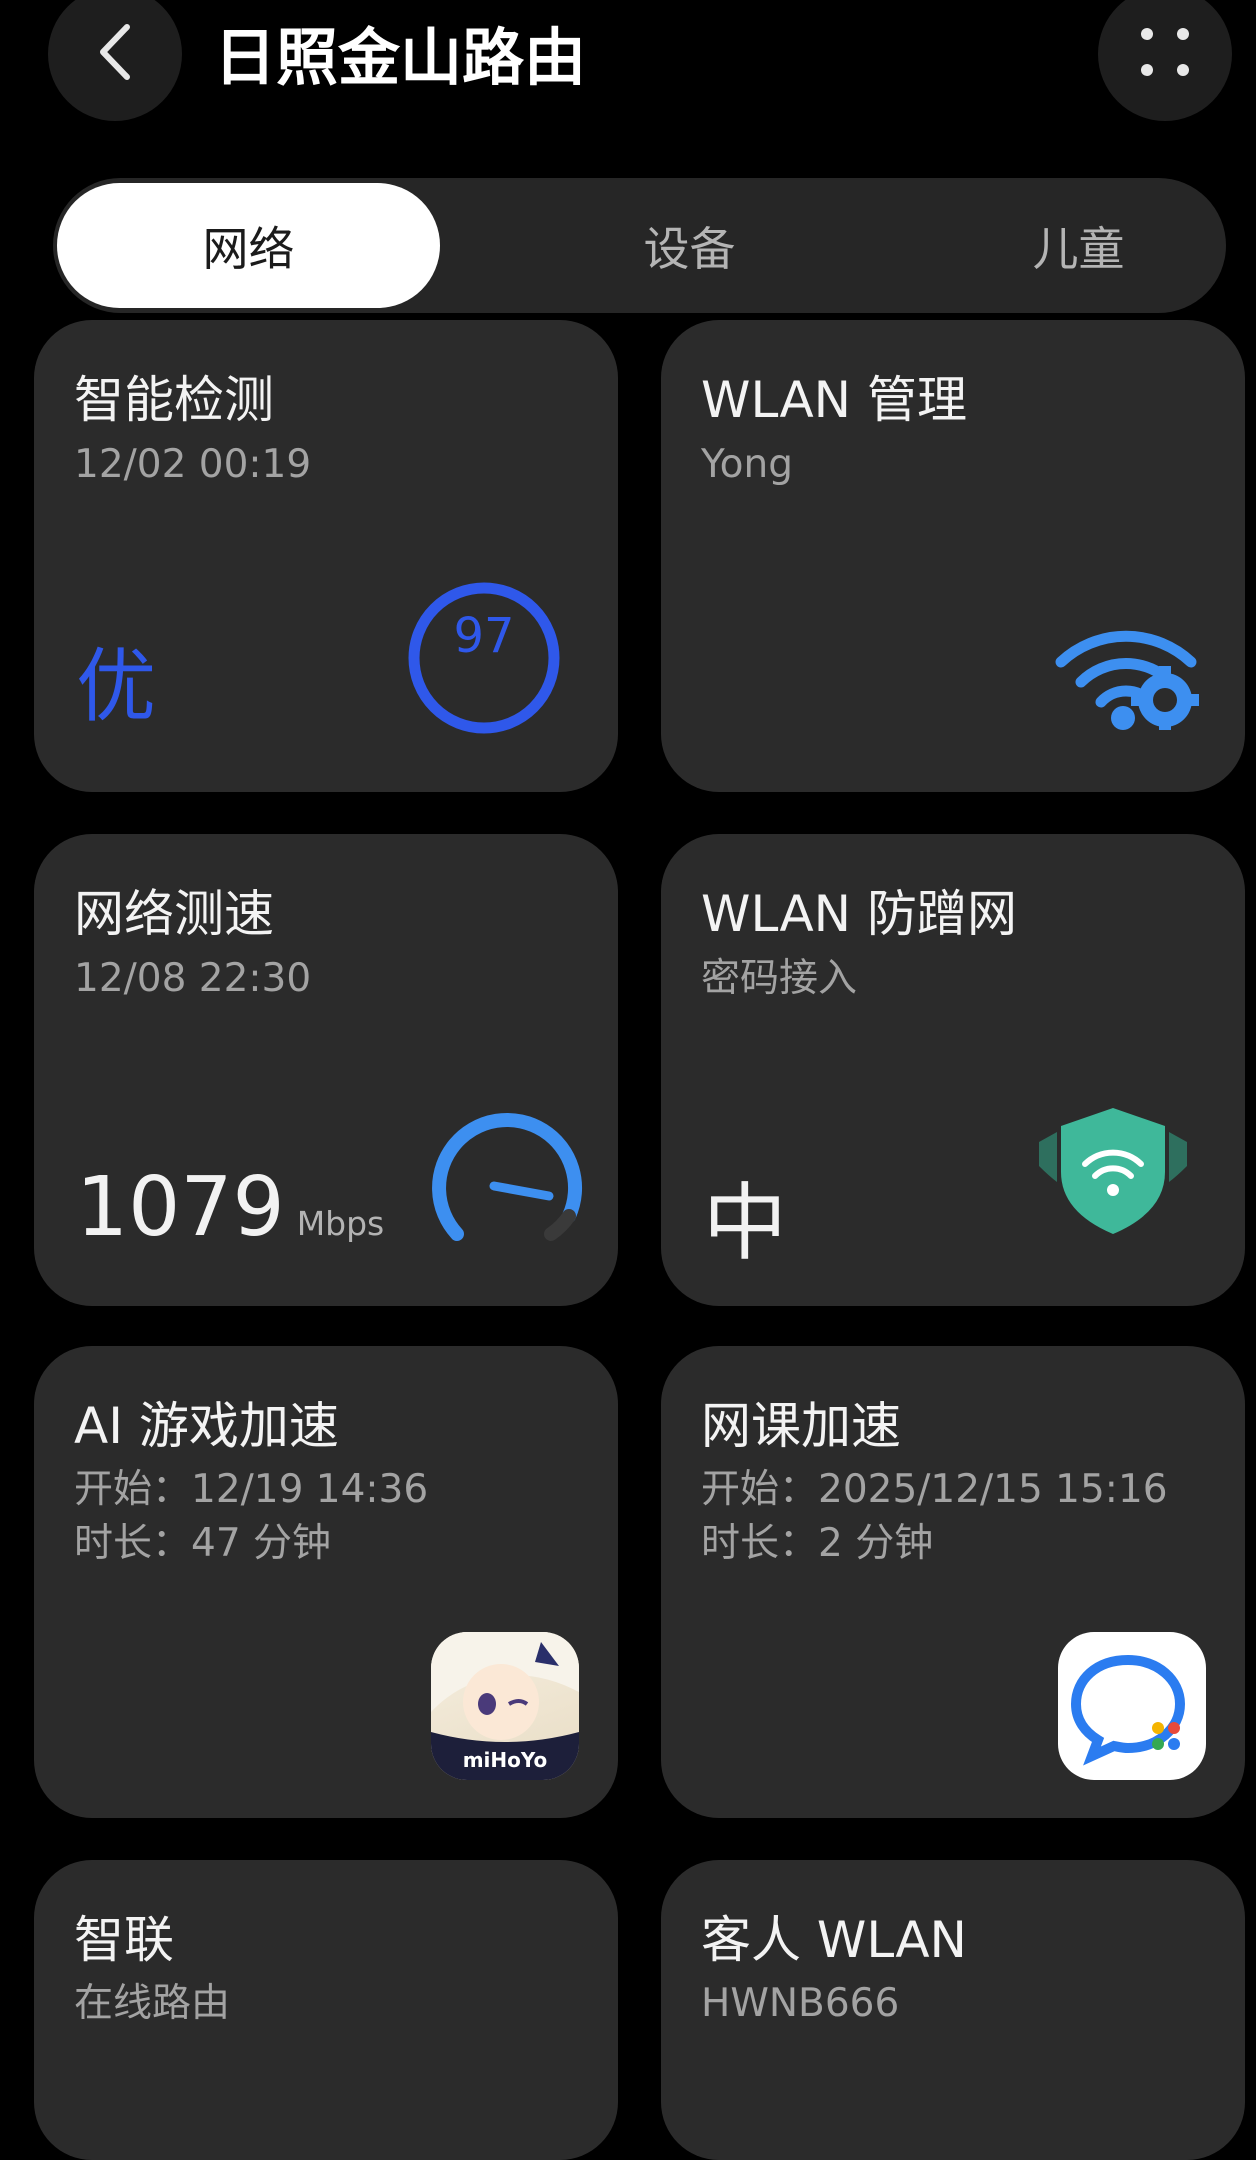 Image resolution: width=1256 pixels, height=2160 pixels. Describe the element at coordinates (817, 1543) in the screenshot. I see `class-duration: 时长：2 分钟` at that location.